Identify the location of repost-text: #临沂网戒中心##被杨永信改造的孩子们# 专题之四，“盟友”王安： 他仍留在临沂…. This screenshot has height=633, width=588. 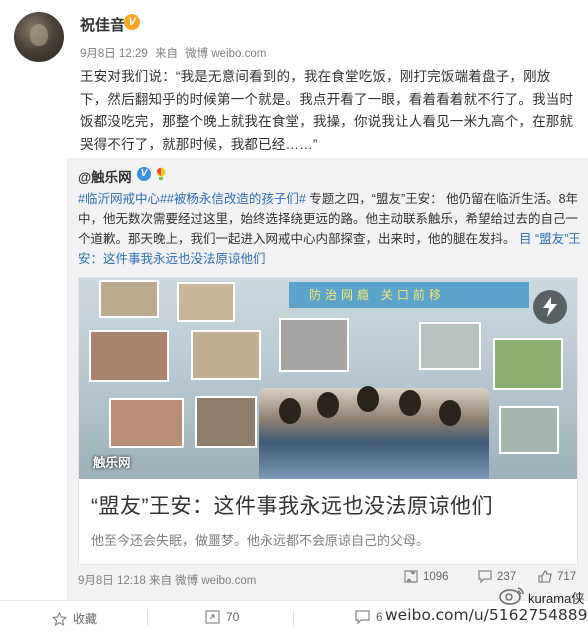
(330, 229).